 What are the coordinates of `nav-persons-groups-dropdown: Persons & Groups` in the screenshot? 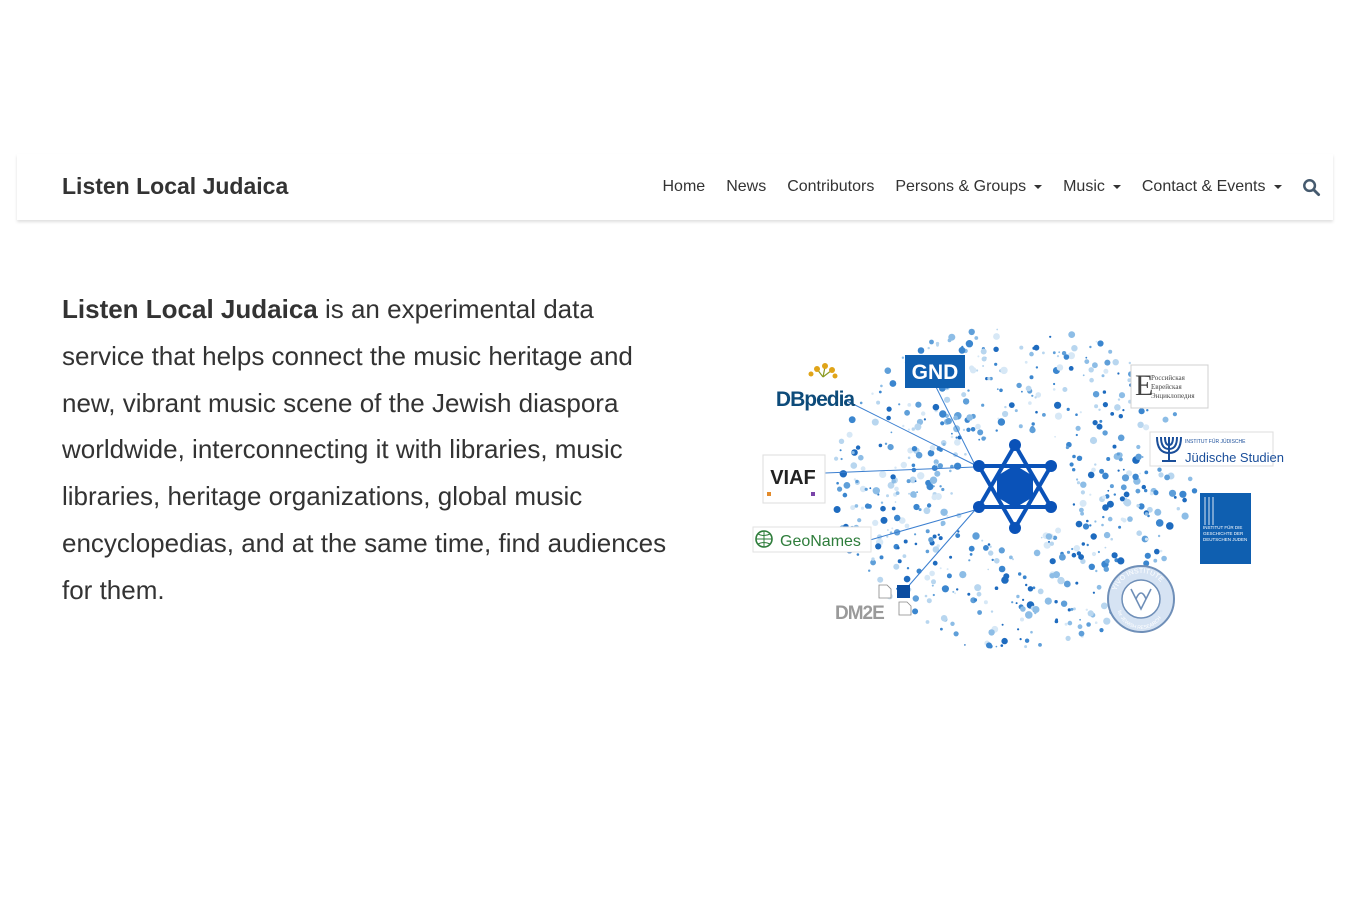 It's located at (969, 187).